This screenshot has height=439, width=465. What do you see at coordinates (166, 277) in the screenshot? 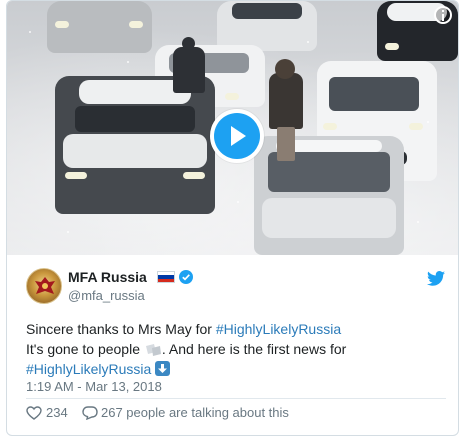
I see `russian-flag-icon` at bounding box center [166, 277].